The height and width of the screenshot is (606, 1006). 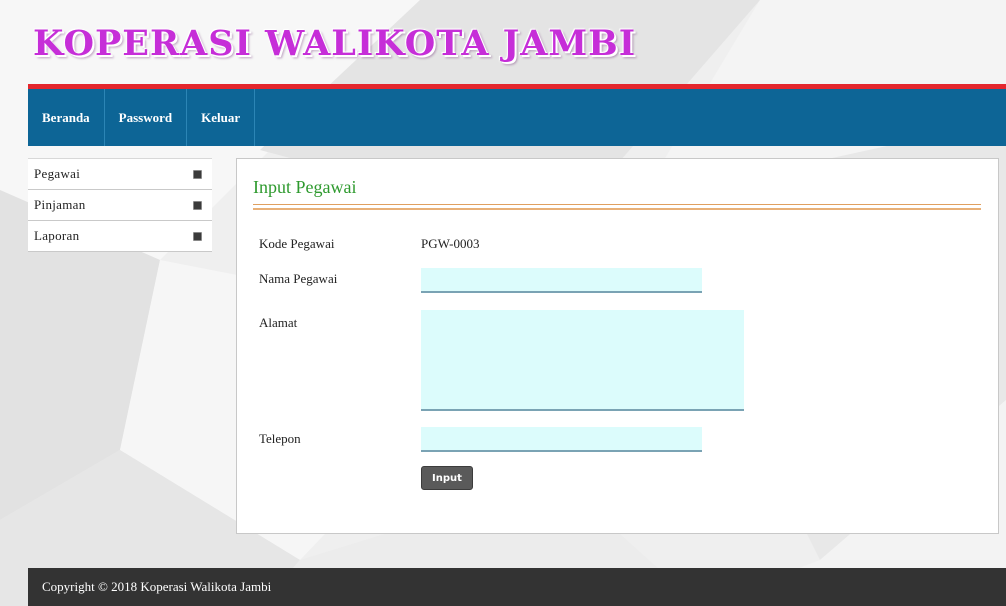 I want to click on nav-password: Password, so click(x=146, y=117).